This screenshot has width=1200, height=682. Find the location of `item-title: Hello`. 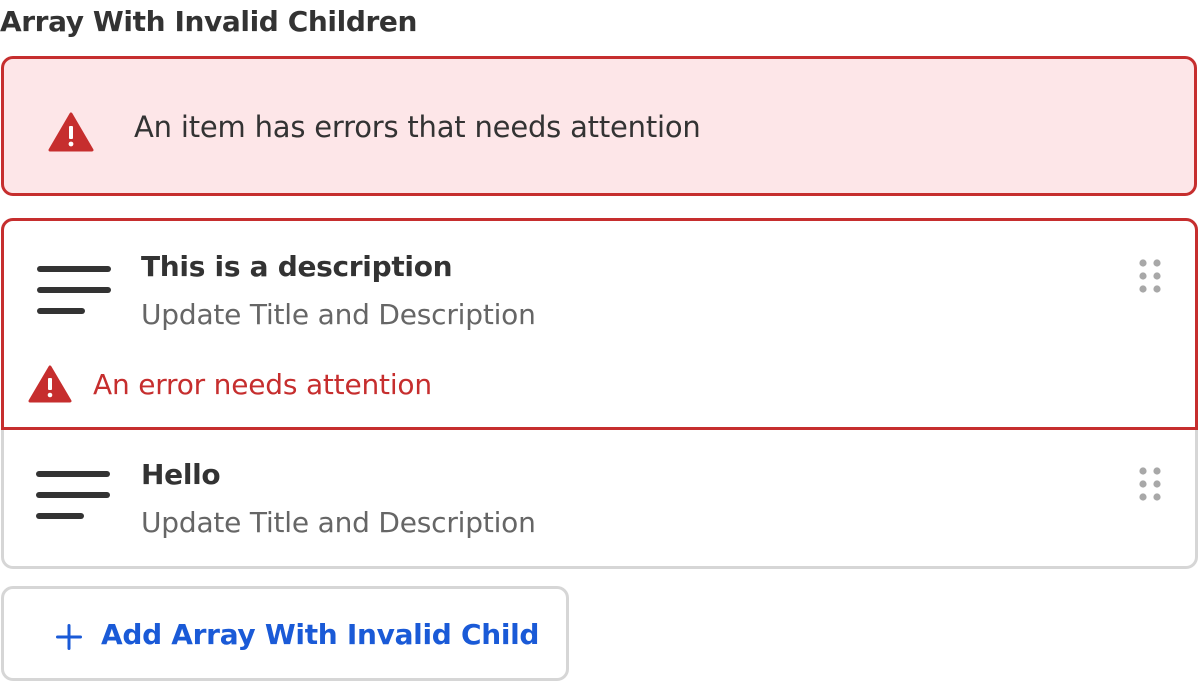

item-title: Hello is located at coordinates (181, 474).